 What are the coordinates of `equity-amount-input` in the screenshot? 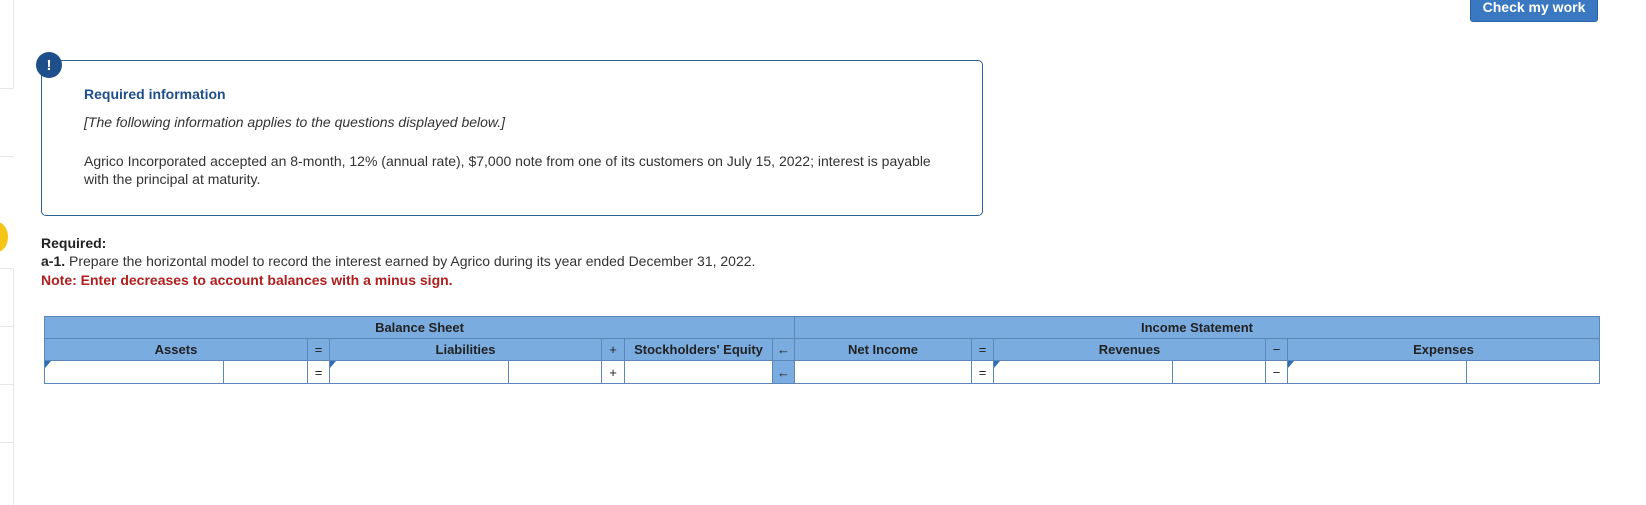 It's located at (698, 372).